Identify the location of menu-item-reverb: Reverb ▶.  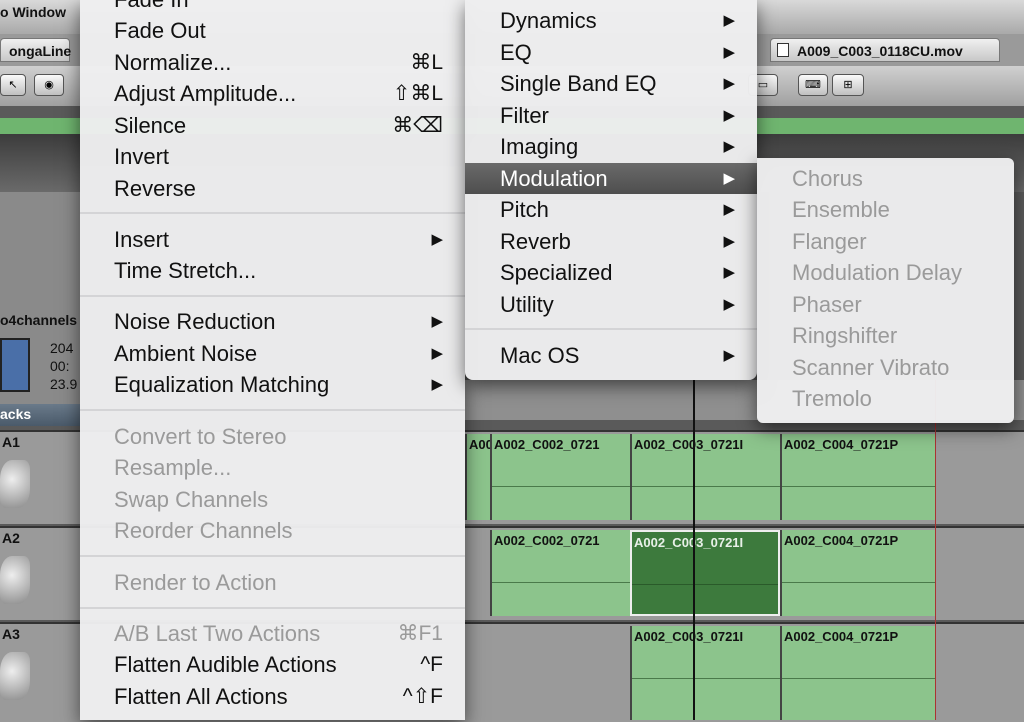
(611, 241).